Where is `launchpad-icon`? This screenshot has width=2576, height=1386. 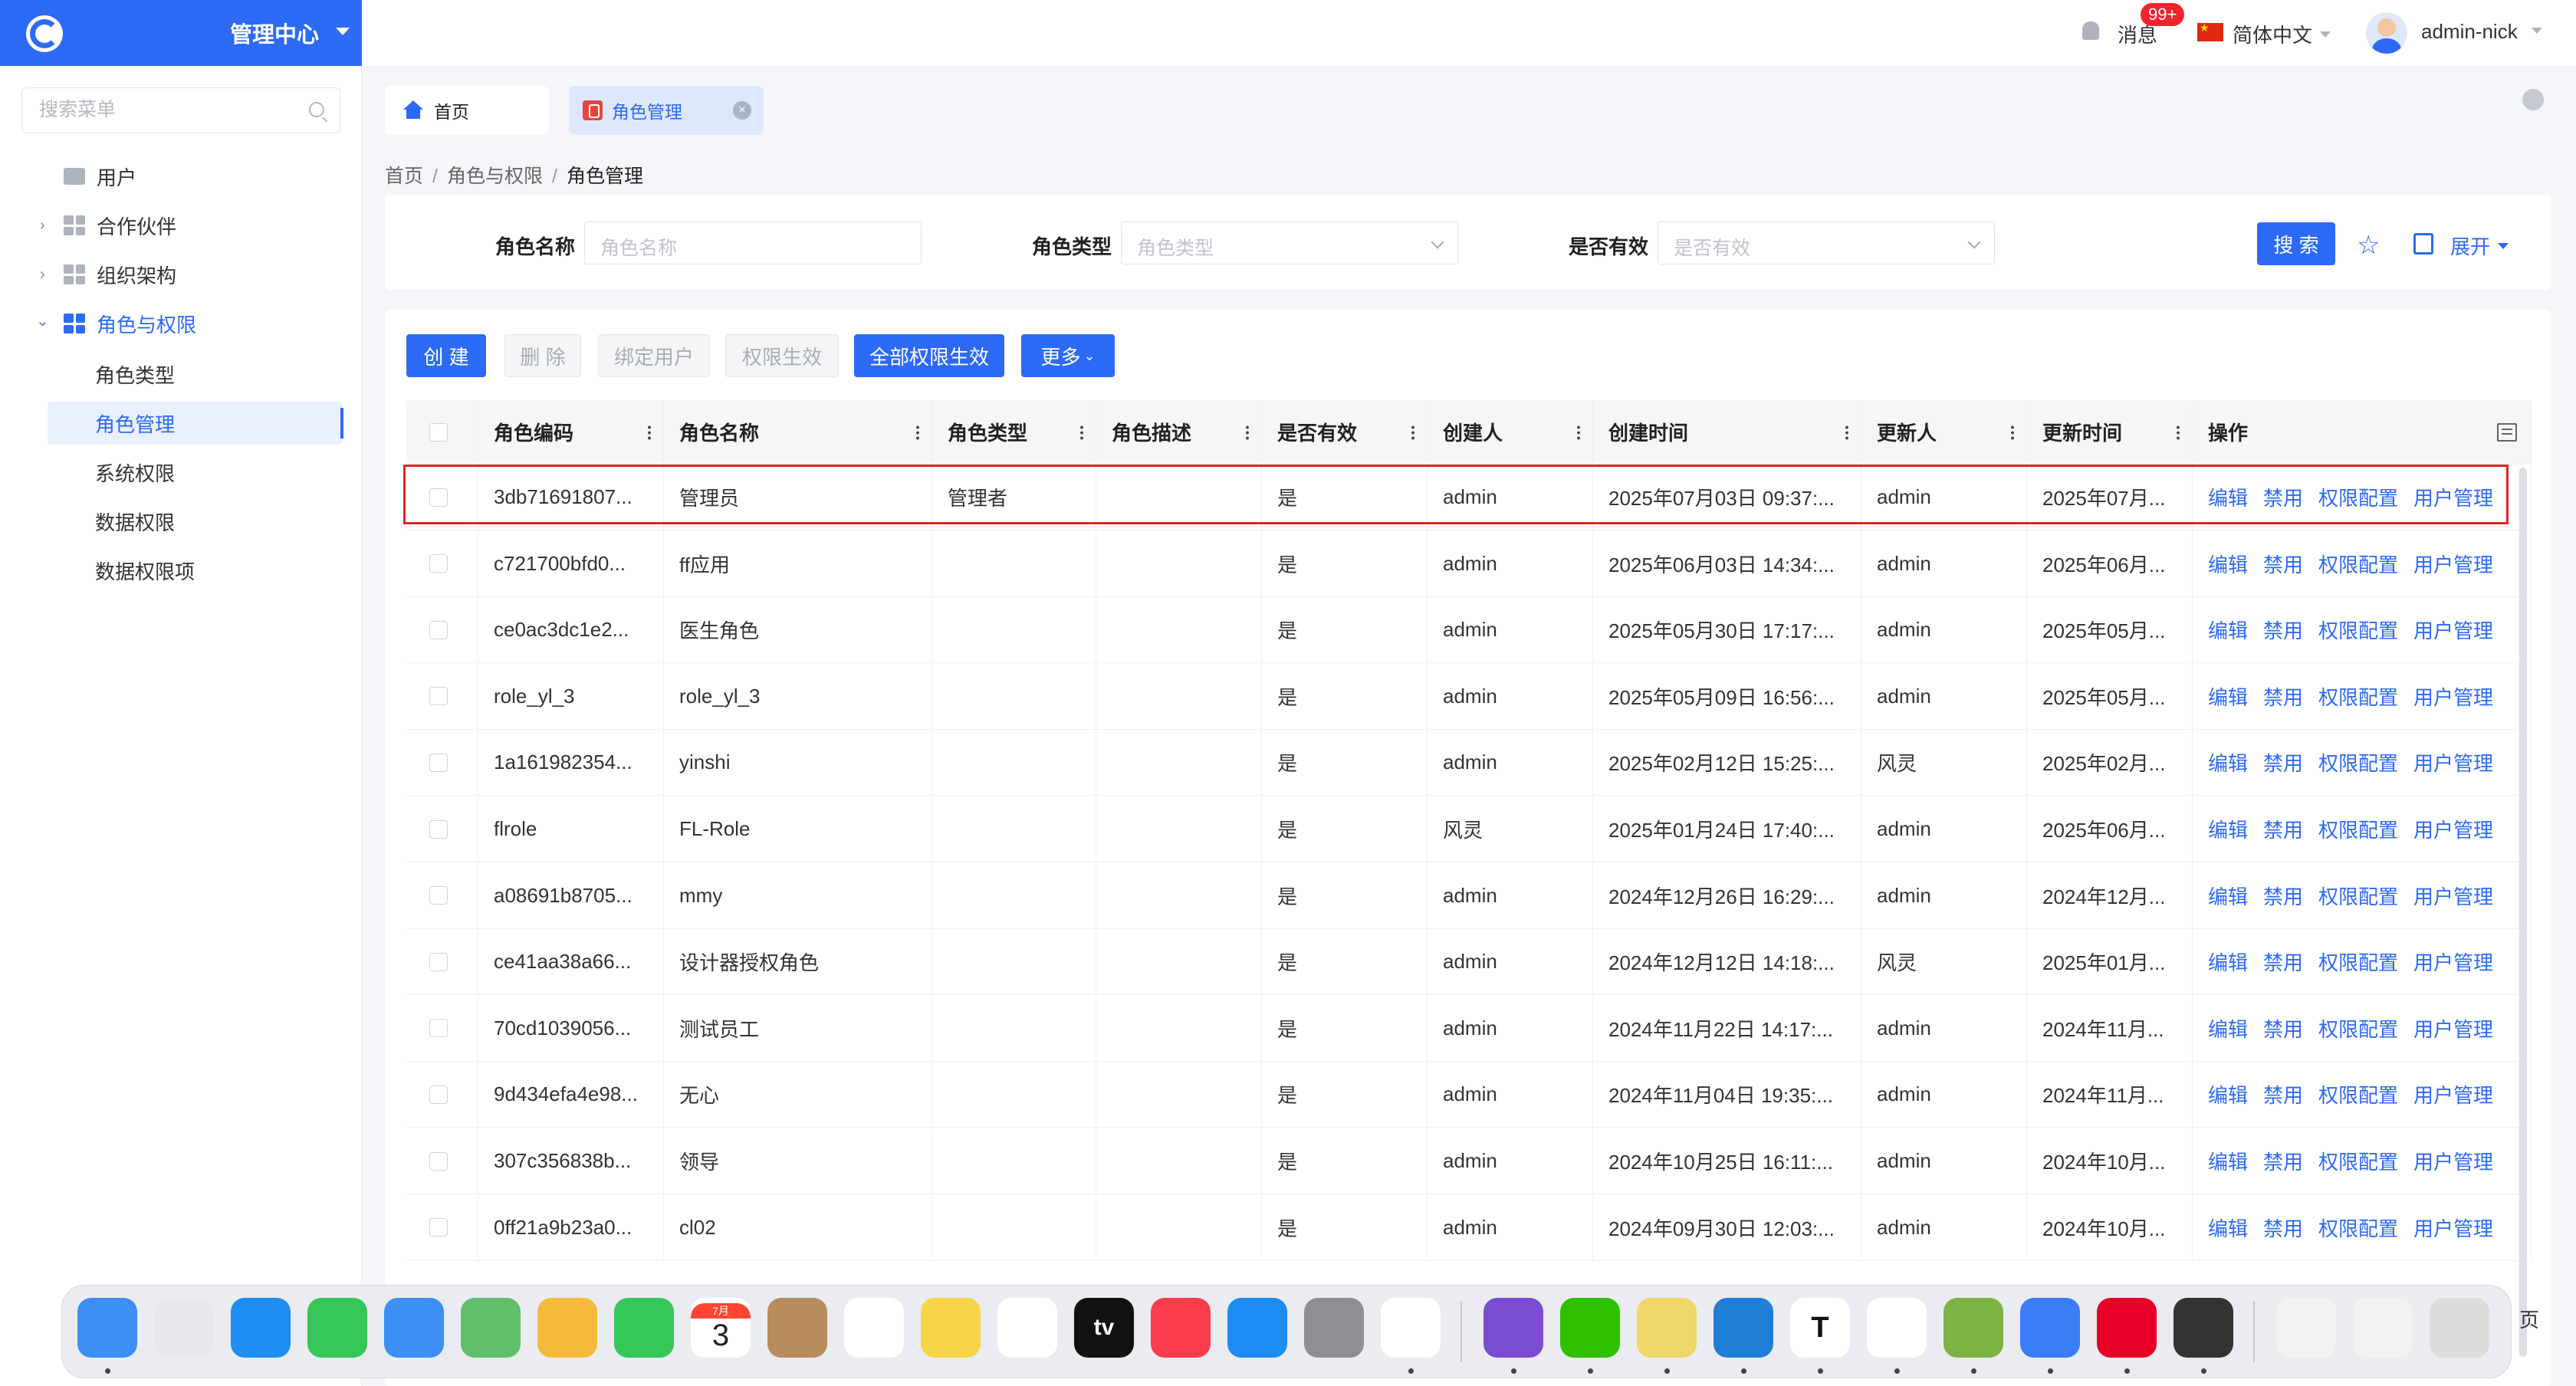
launchpad-icon is located at coordinates (184, 1328).